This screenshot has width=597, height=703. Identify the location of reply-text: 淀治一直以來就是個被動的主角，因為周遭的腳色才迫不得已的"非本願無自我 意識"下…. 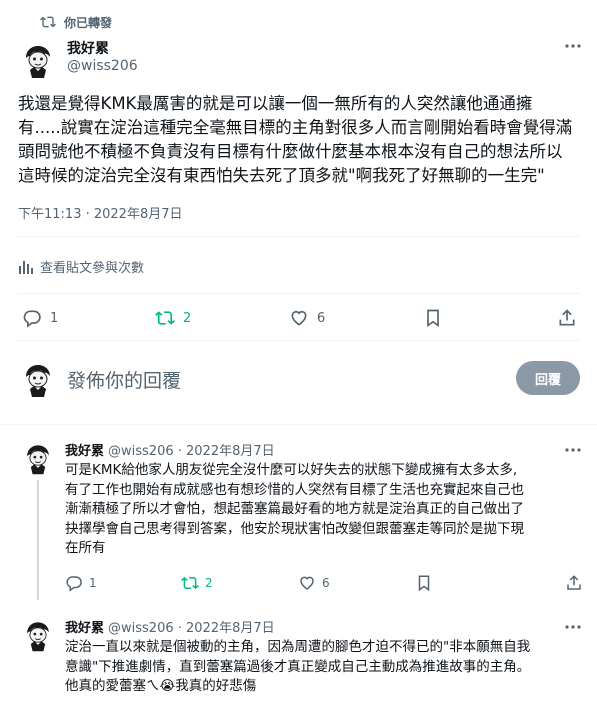
(327, 667).